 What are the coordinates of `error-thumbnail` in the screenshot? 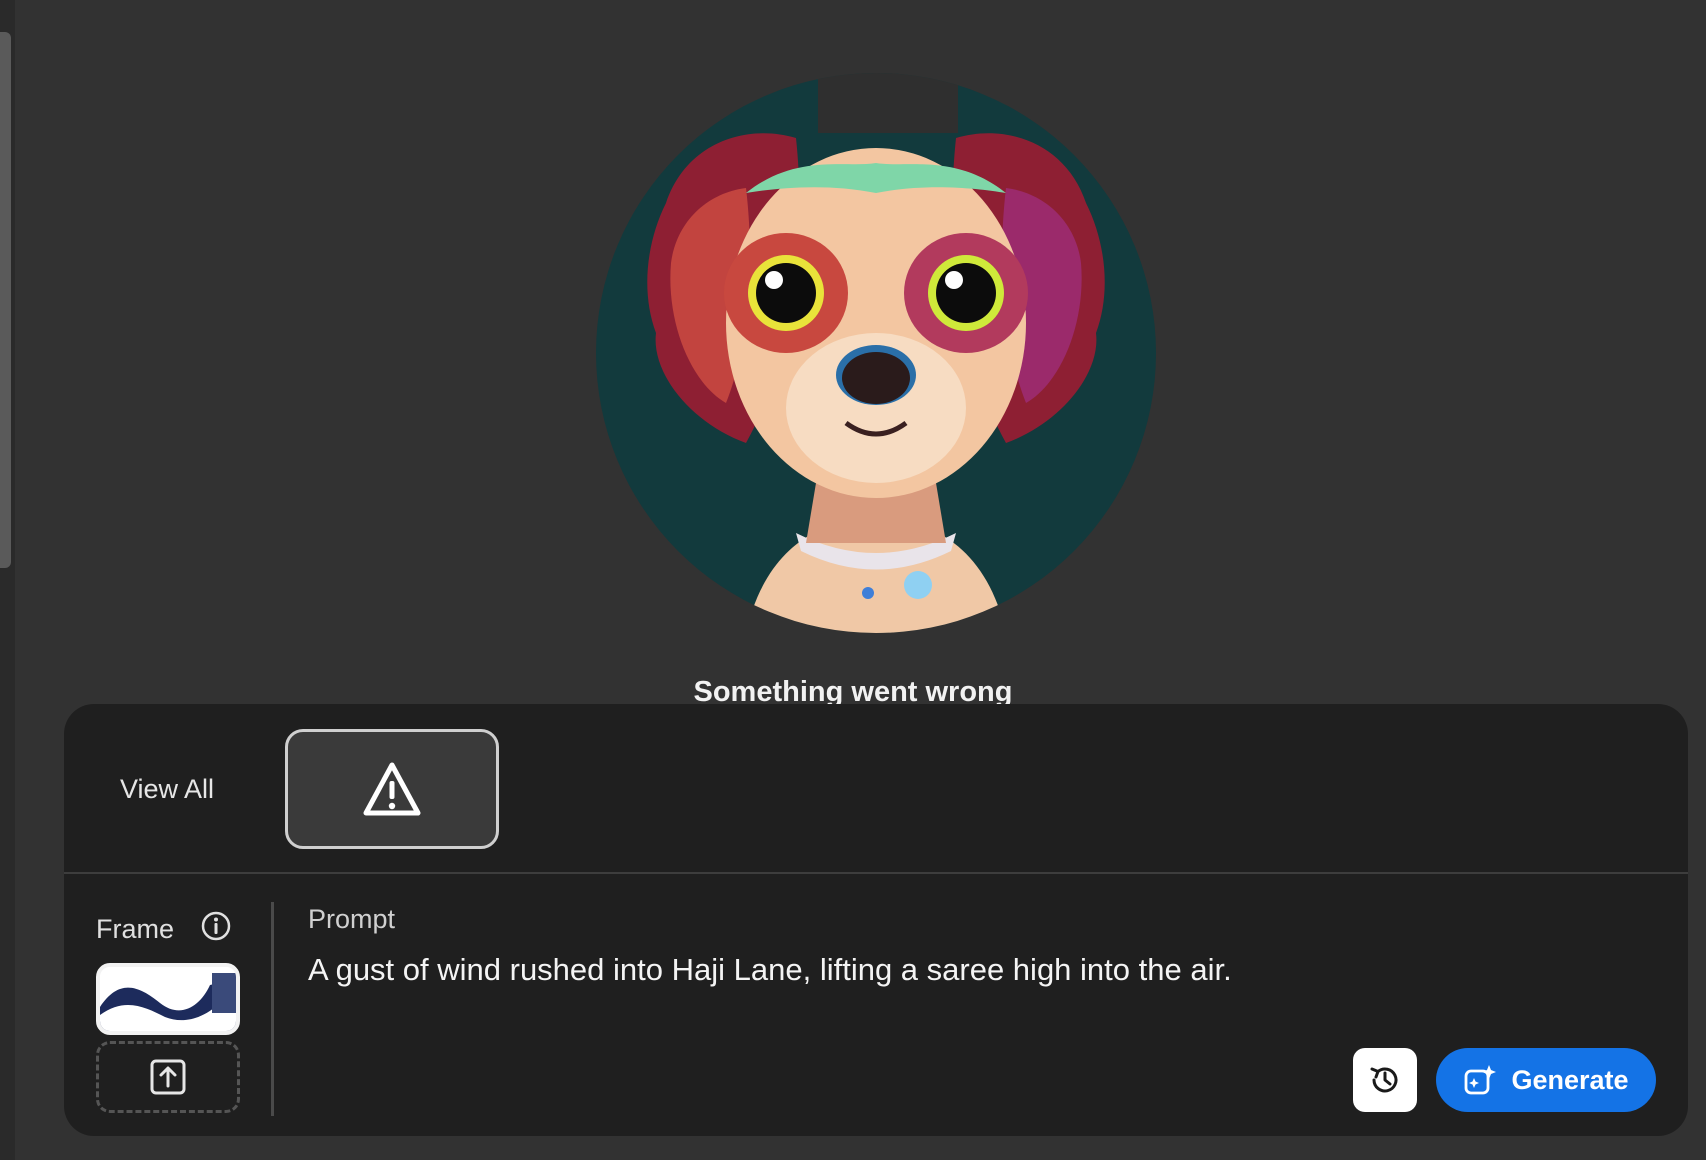 It's located at (392, 789).